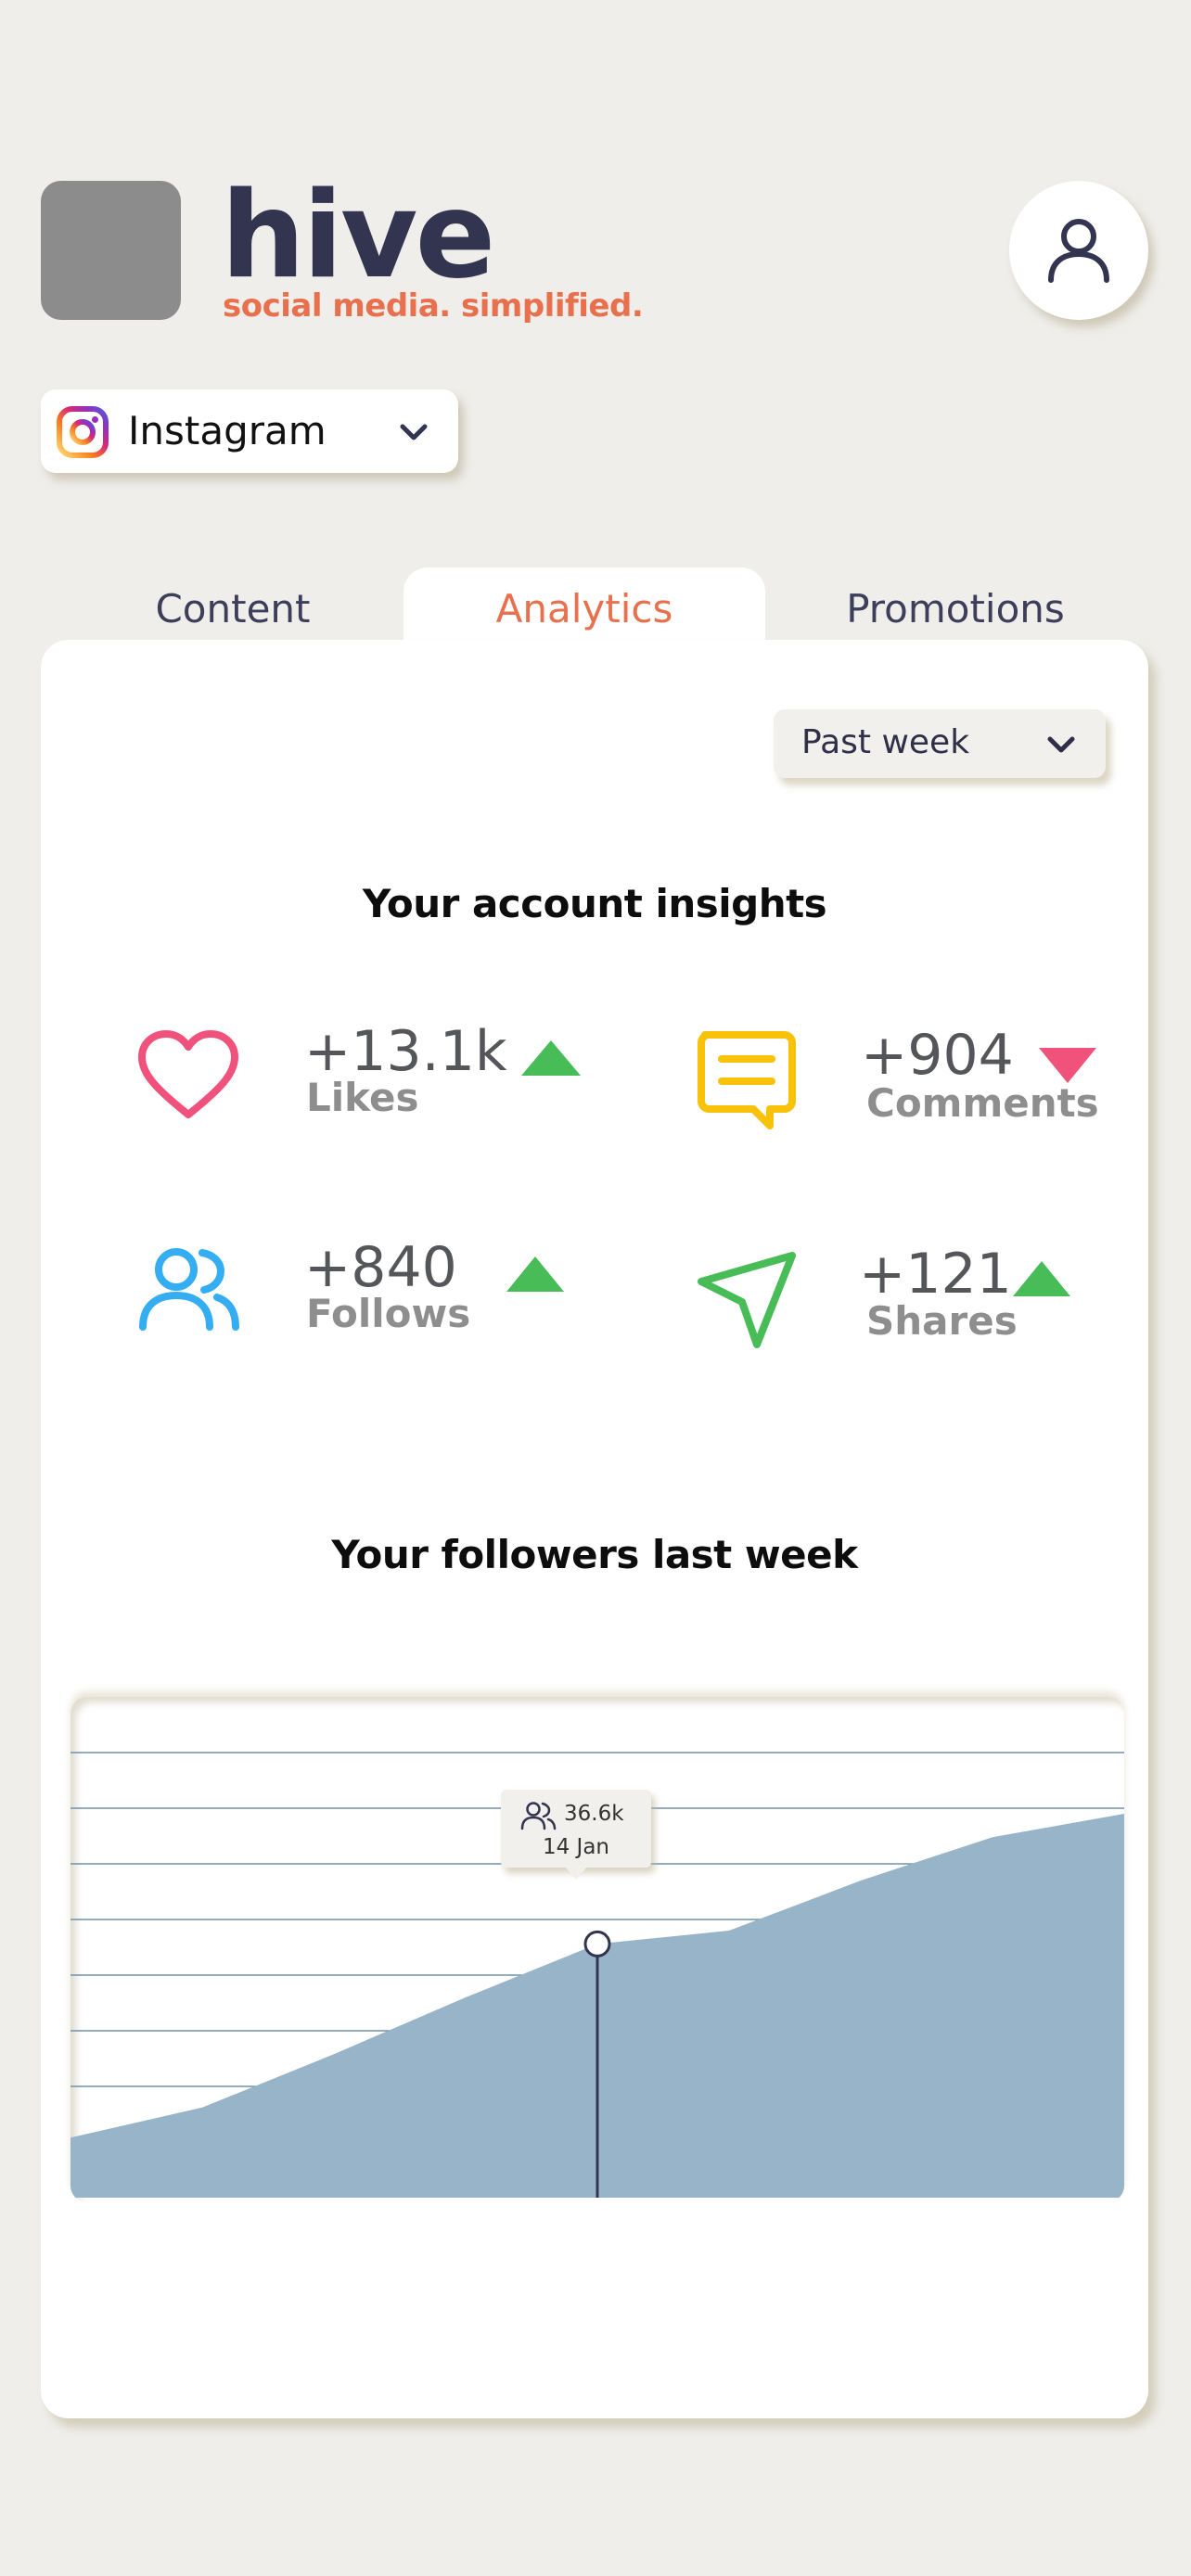  I want to click on tooltip-value: 36.6k, so click(594, 1814).